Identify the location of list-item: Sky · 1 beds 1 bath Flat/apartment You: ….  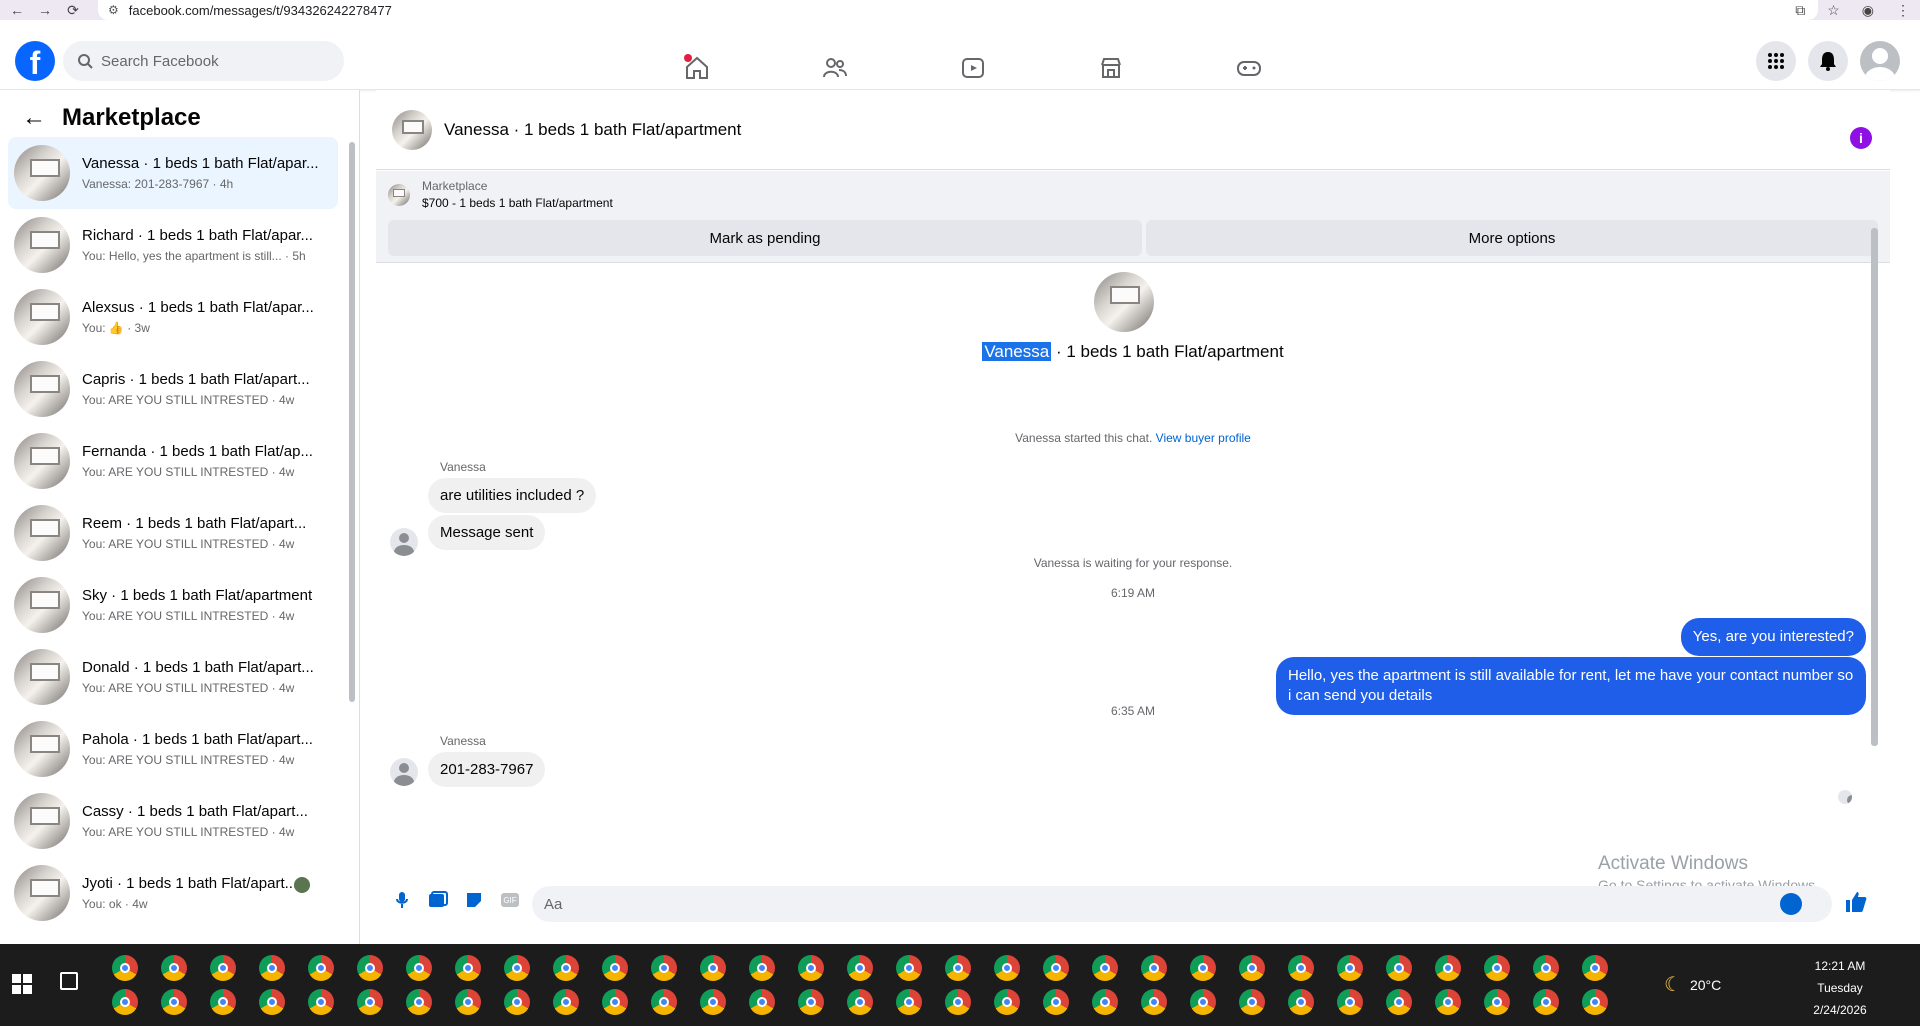
(173, 605).